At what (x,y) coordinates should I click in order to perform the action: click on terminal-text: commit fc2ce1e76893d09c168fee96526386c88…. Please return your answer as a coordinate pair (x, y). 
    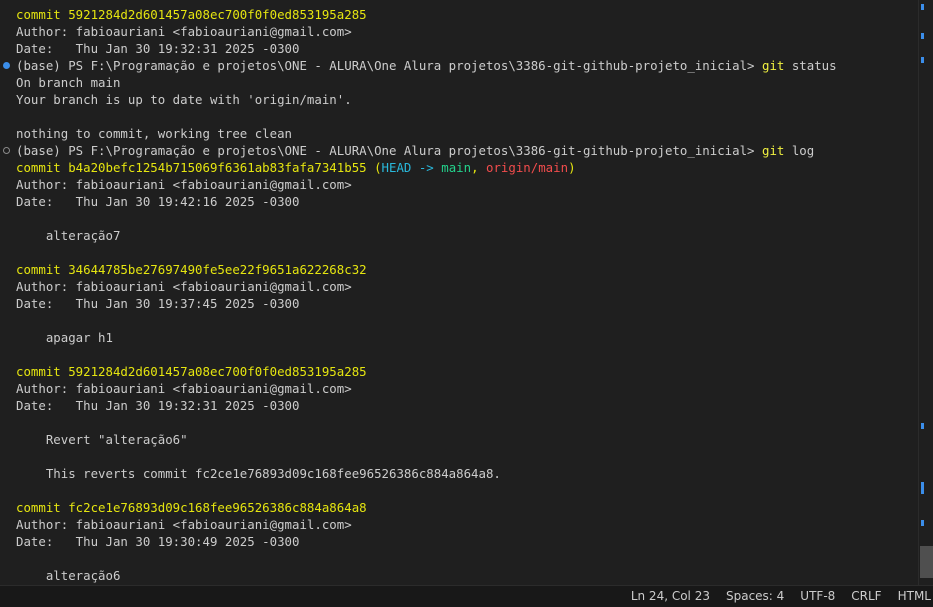
    Looking at the image, I should click on (191, 507).